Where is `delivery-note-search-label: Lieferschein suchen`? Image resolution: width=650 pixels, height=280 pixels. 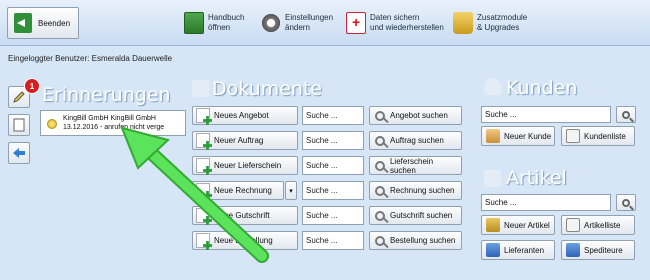
delivery-note-search-label: Lieferschein suchen is located at coordinates (411, 165).